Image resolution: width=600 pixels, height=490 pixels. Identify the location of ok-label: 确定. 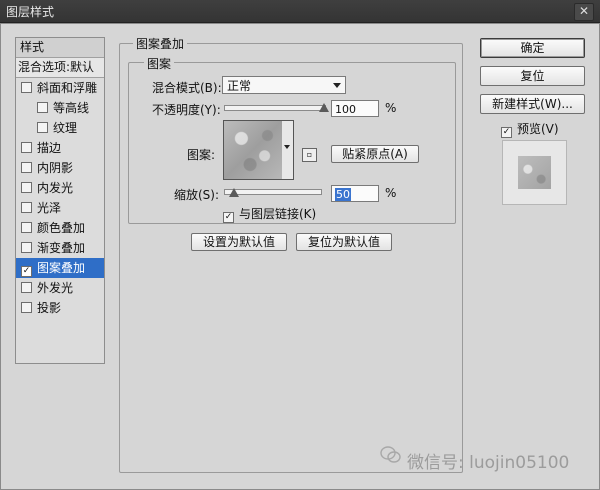
(532, 48).